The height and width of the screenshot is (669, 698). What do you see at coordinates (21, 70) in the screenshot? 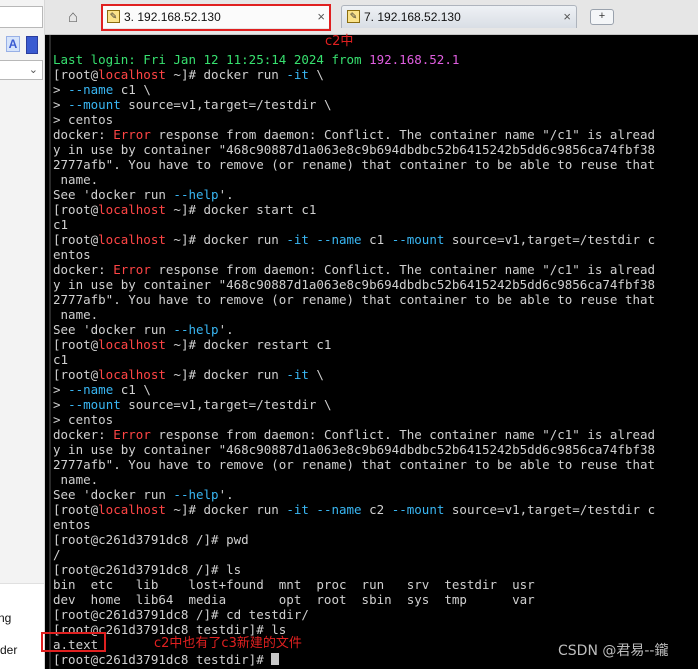
I see `left-panel-dropdown: ⌄` at bounding box center [21, 70].